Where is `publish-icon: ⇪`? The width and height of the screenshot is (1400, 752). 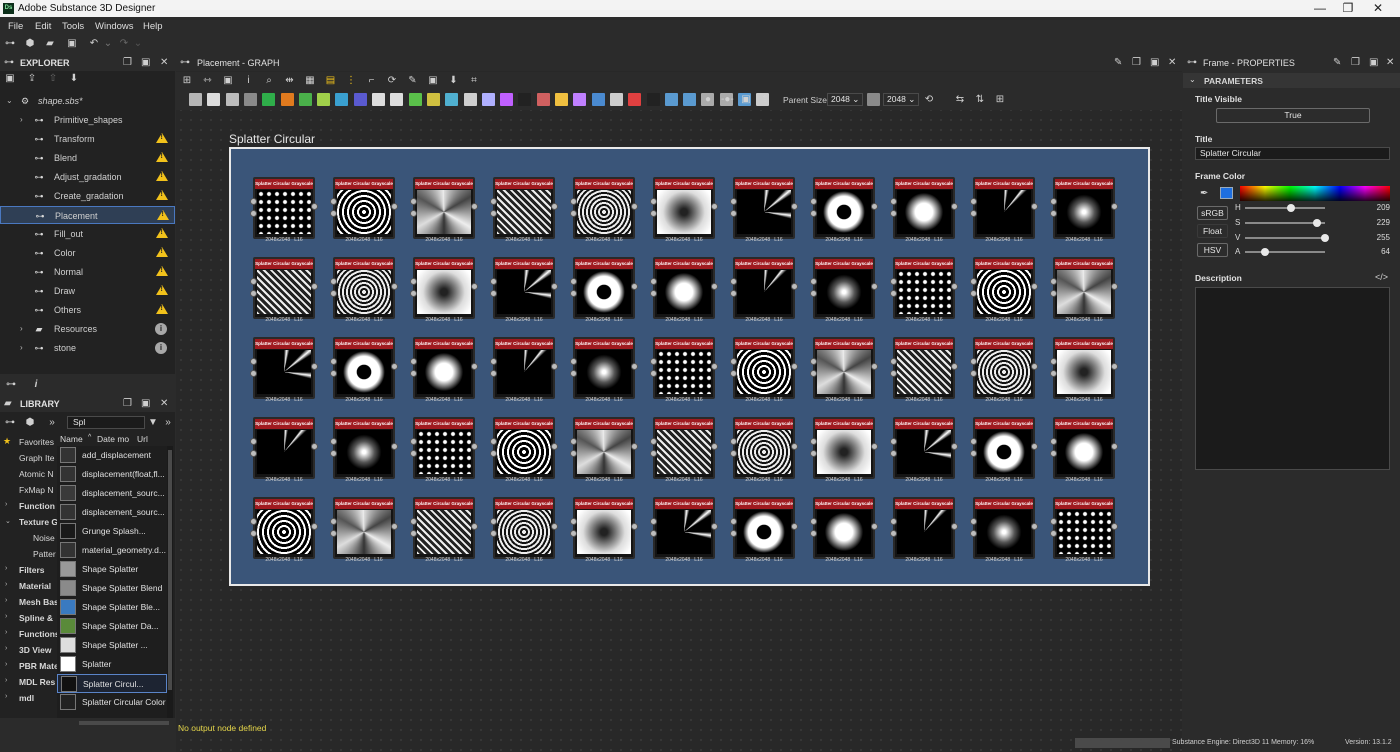
publish-icon: ⇪ is located at coordinates (32, 78).